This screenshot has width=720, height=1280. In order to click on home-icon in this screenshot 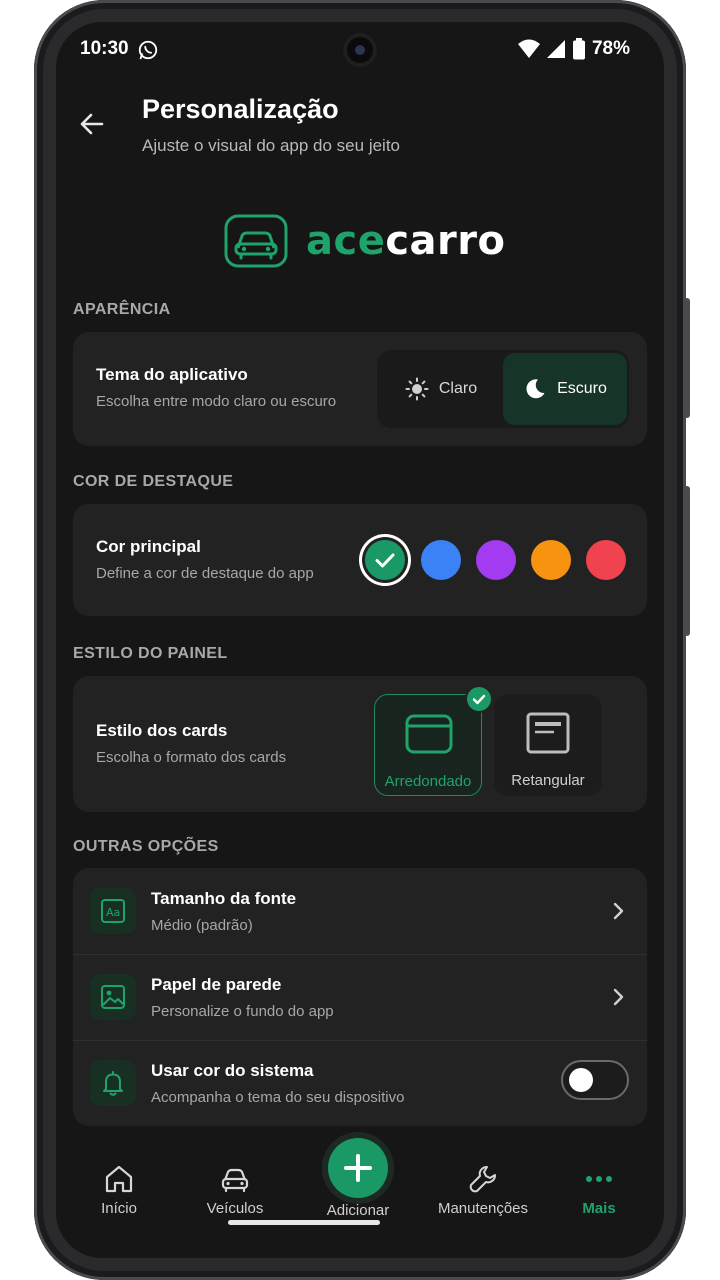, I will do `click(119, 1179)`.